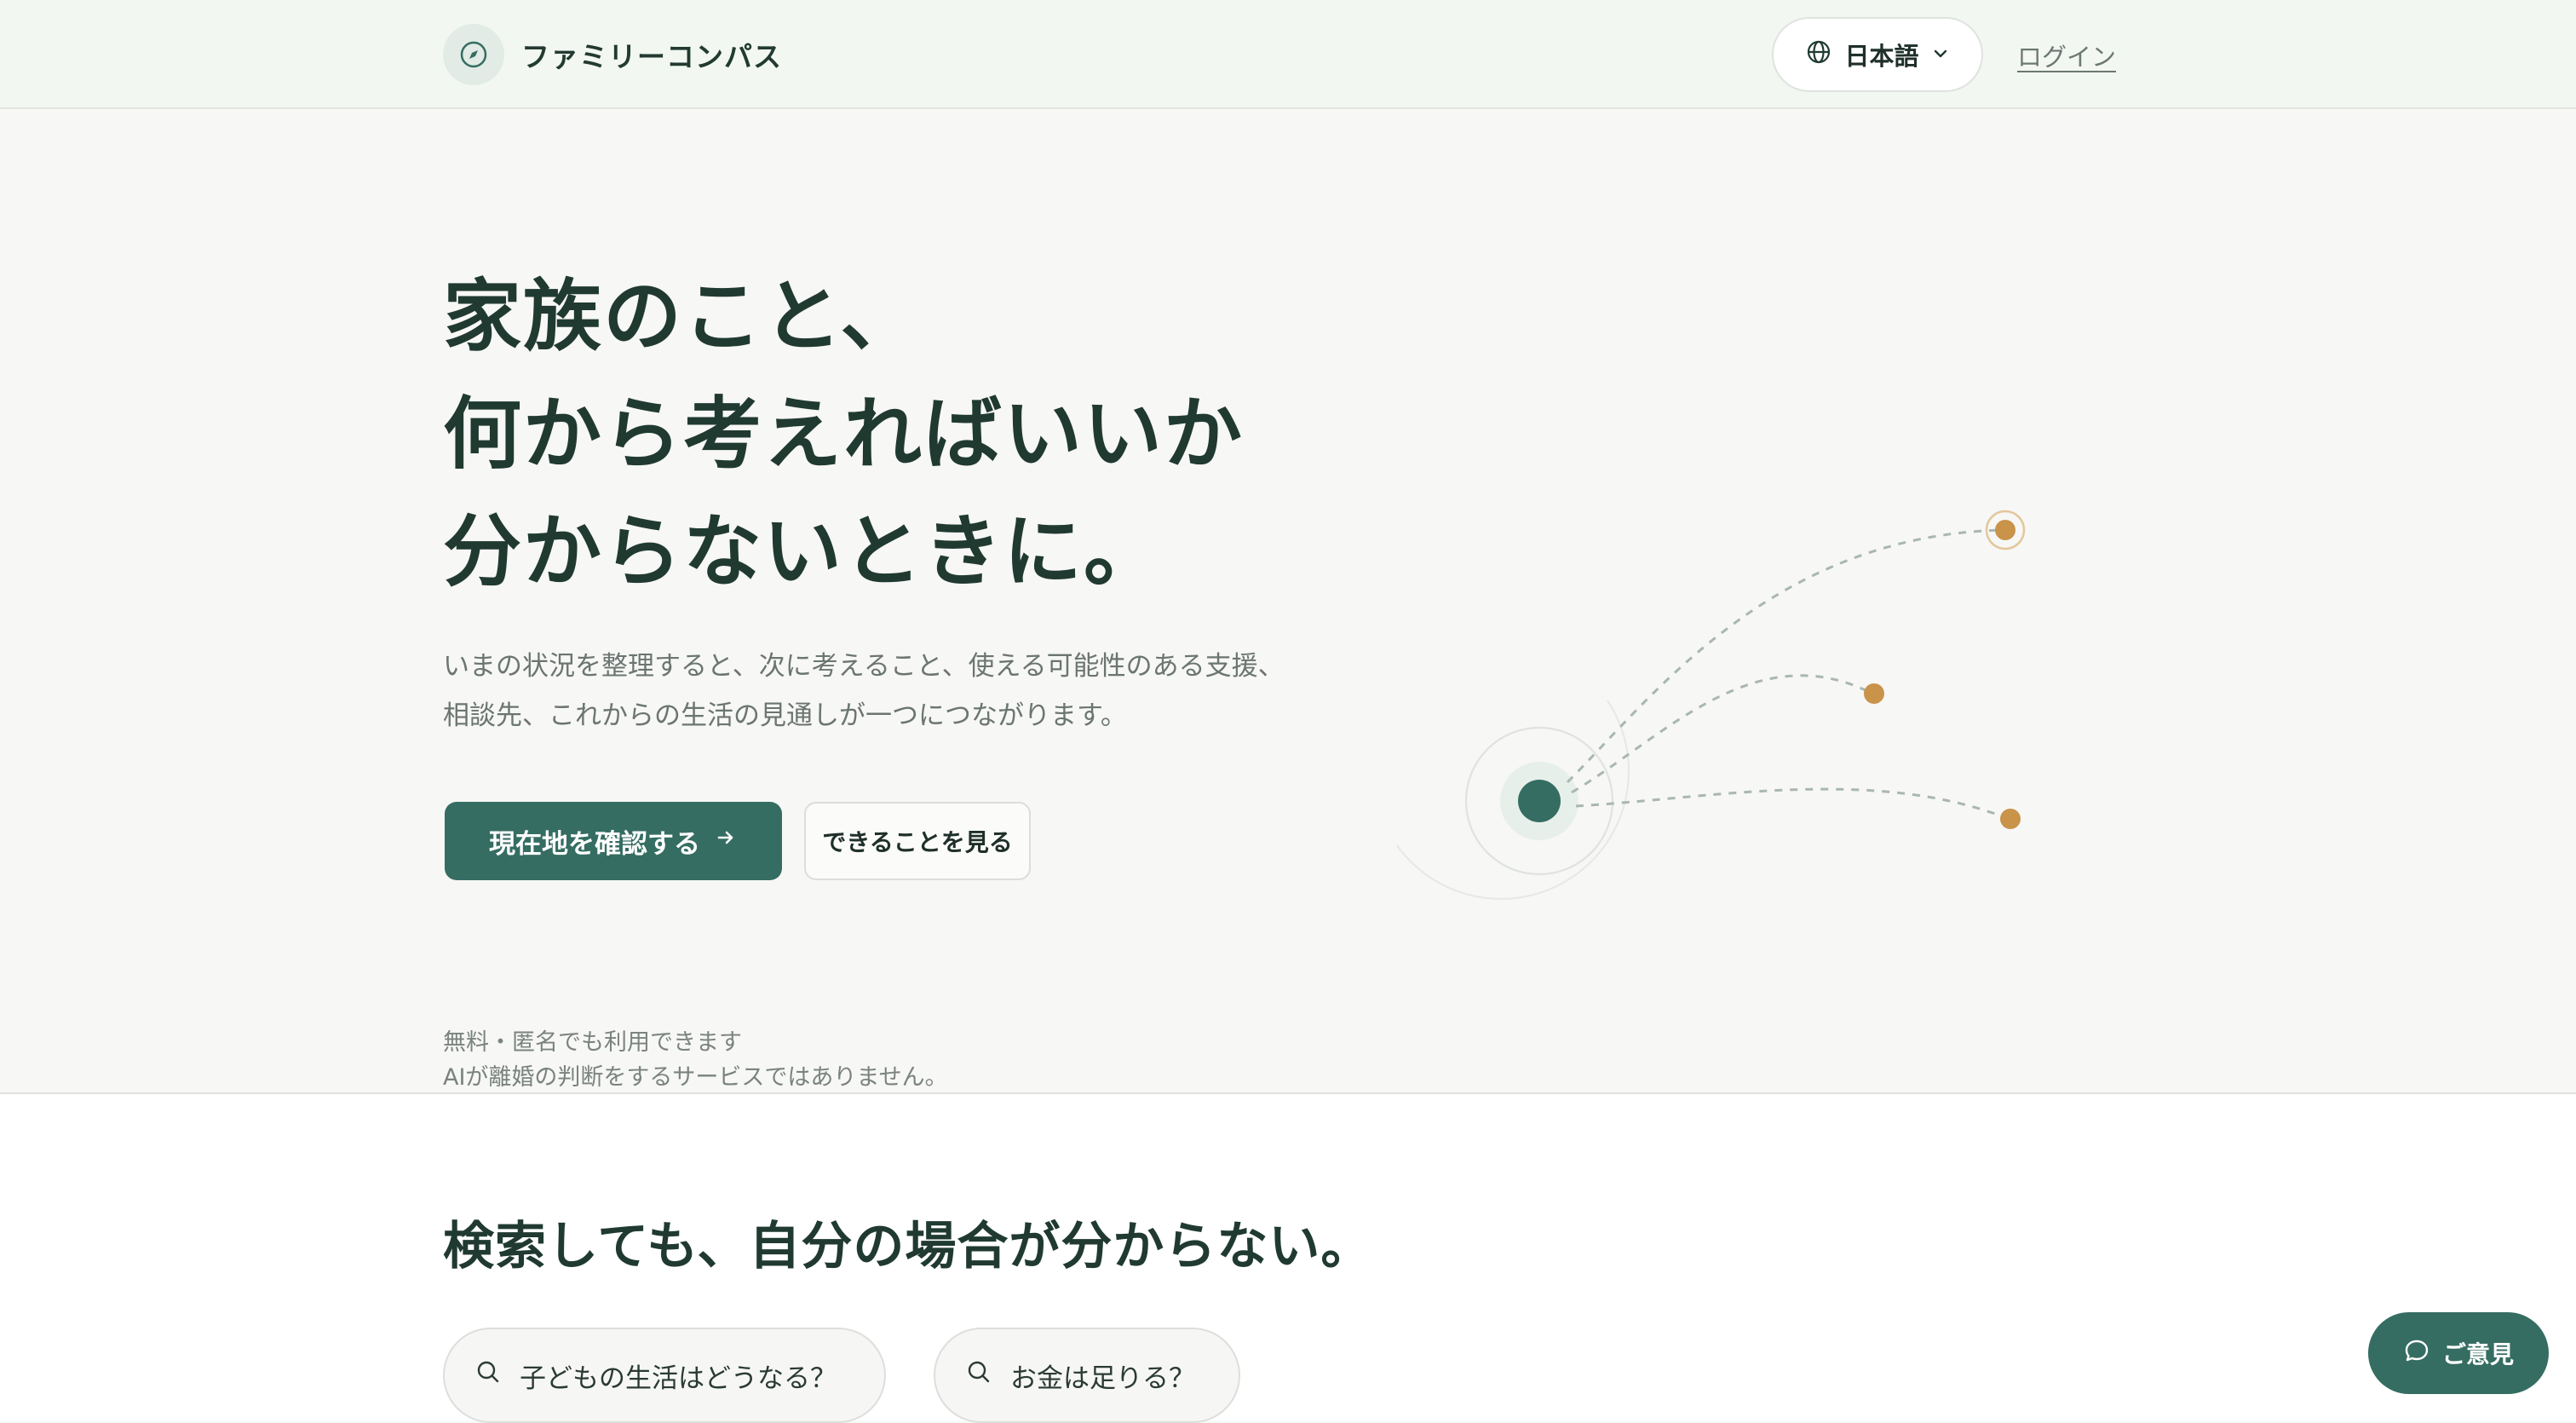  Describe the element at coordinates (592, 1042) in the screenshot. I see `free-note: 無料・匿名でも利用できます` at that location.